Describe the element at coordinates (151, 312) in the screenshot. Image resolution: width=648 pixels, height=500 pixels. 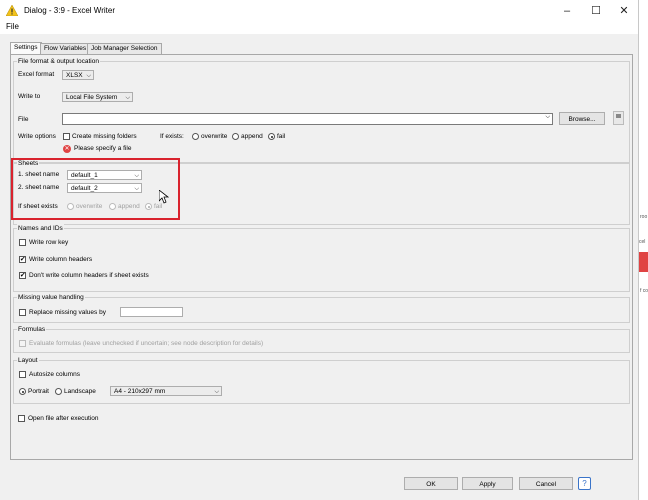
I see `replace-missing-input` at that location.